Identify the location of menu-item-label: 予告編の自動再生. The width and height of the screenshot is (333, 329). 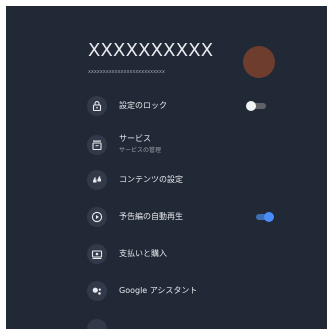
(151, 216).